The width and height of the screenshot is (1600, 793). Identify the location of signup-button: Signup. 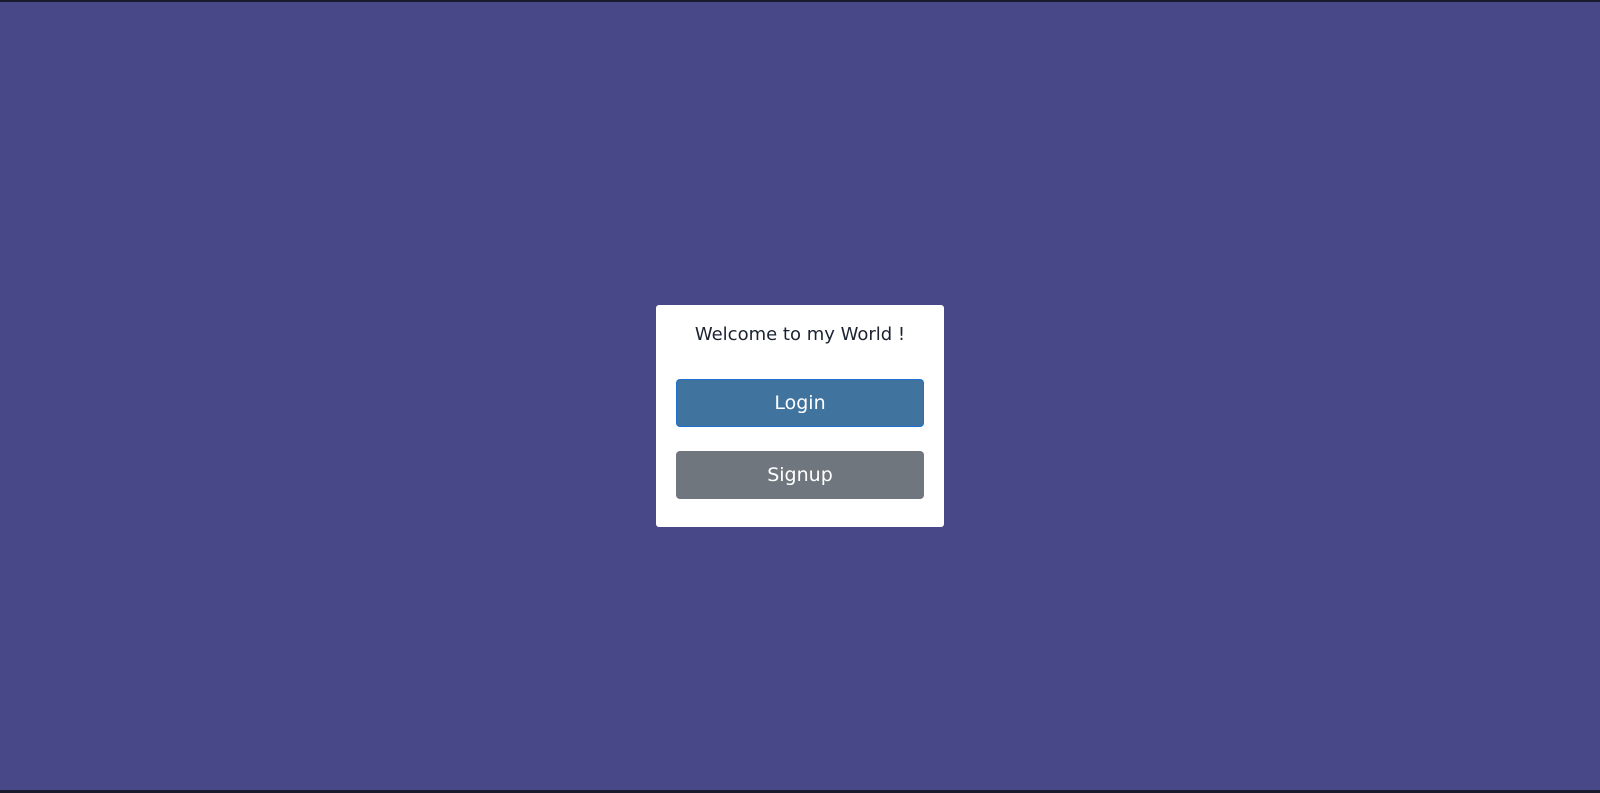
(800, 475).